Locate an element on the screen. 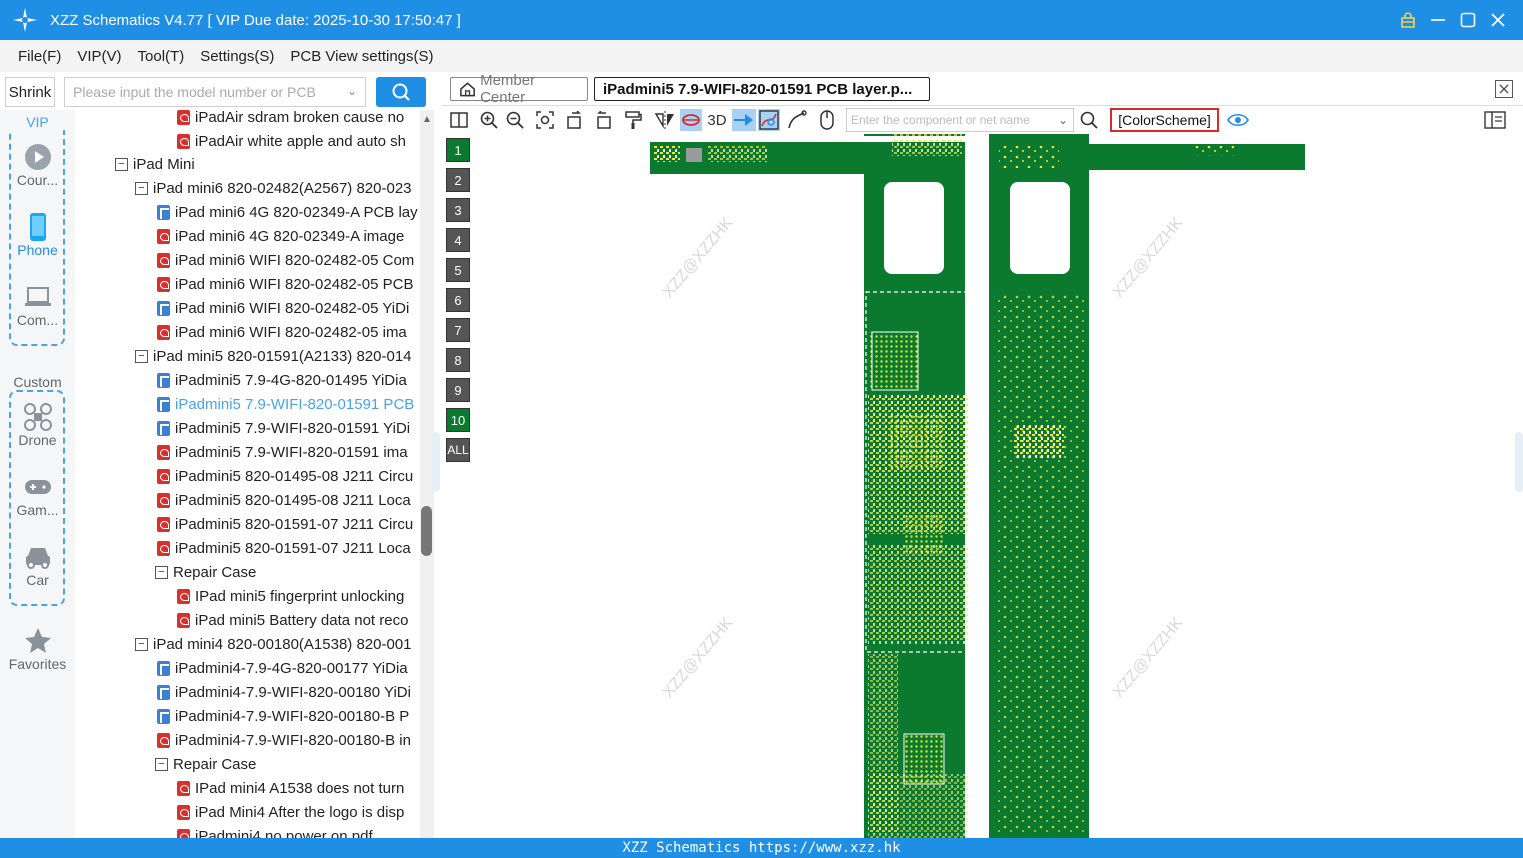 This screenshot has width=1523, height=858. eye-icon is located at coordinates (1238, 120).